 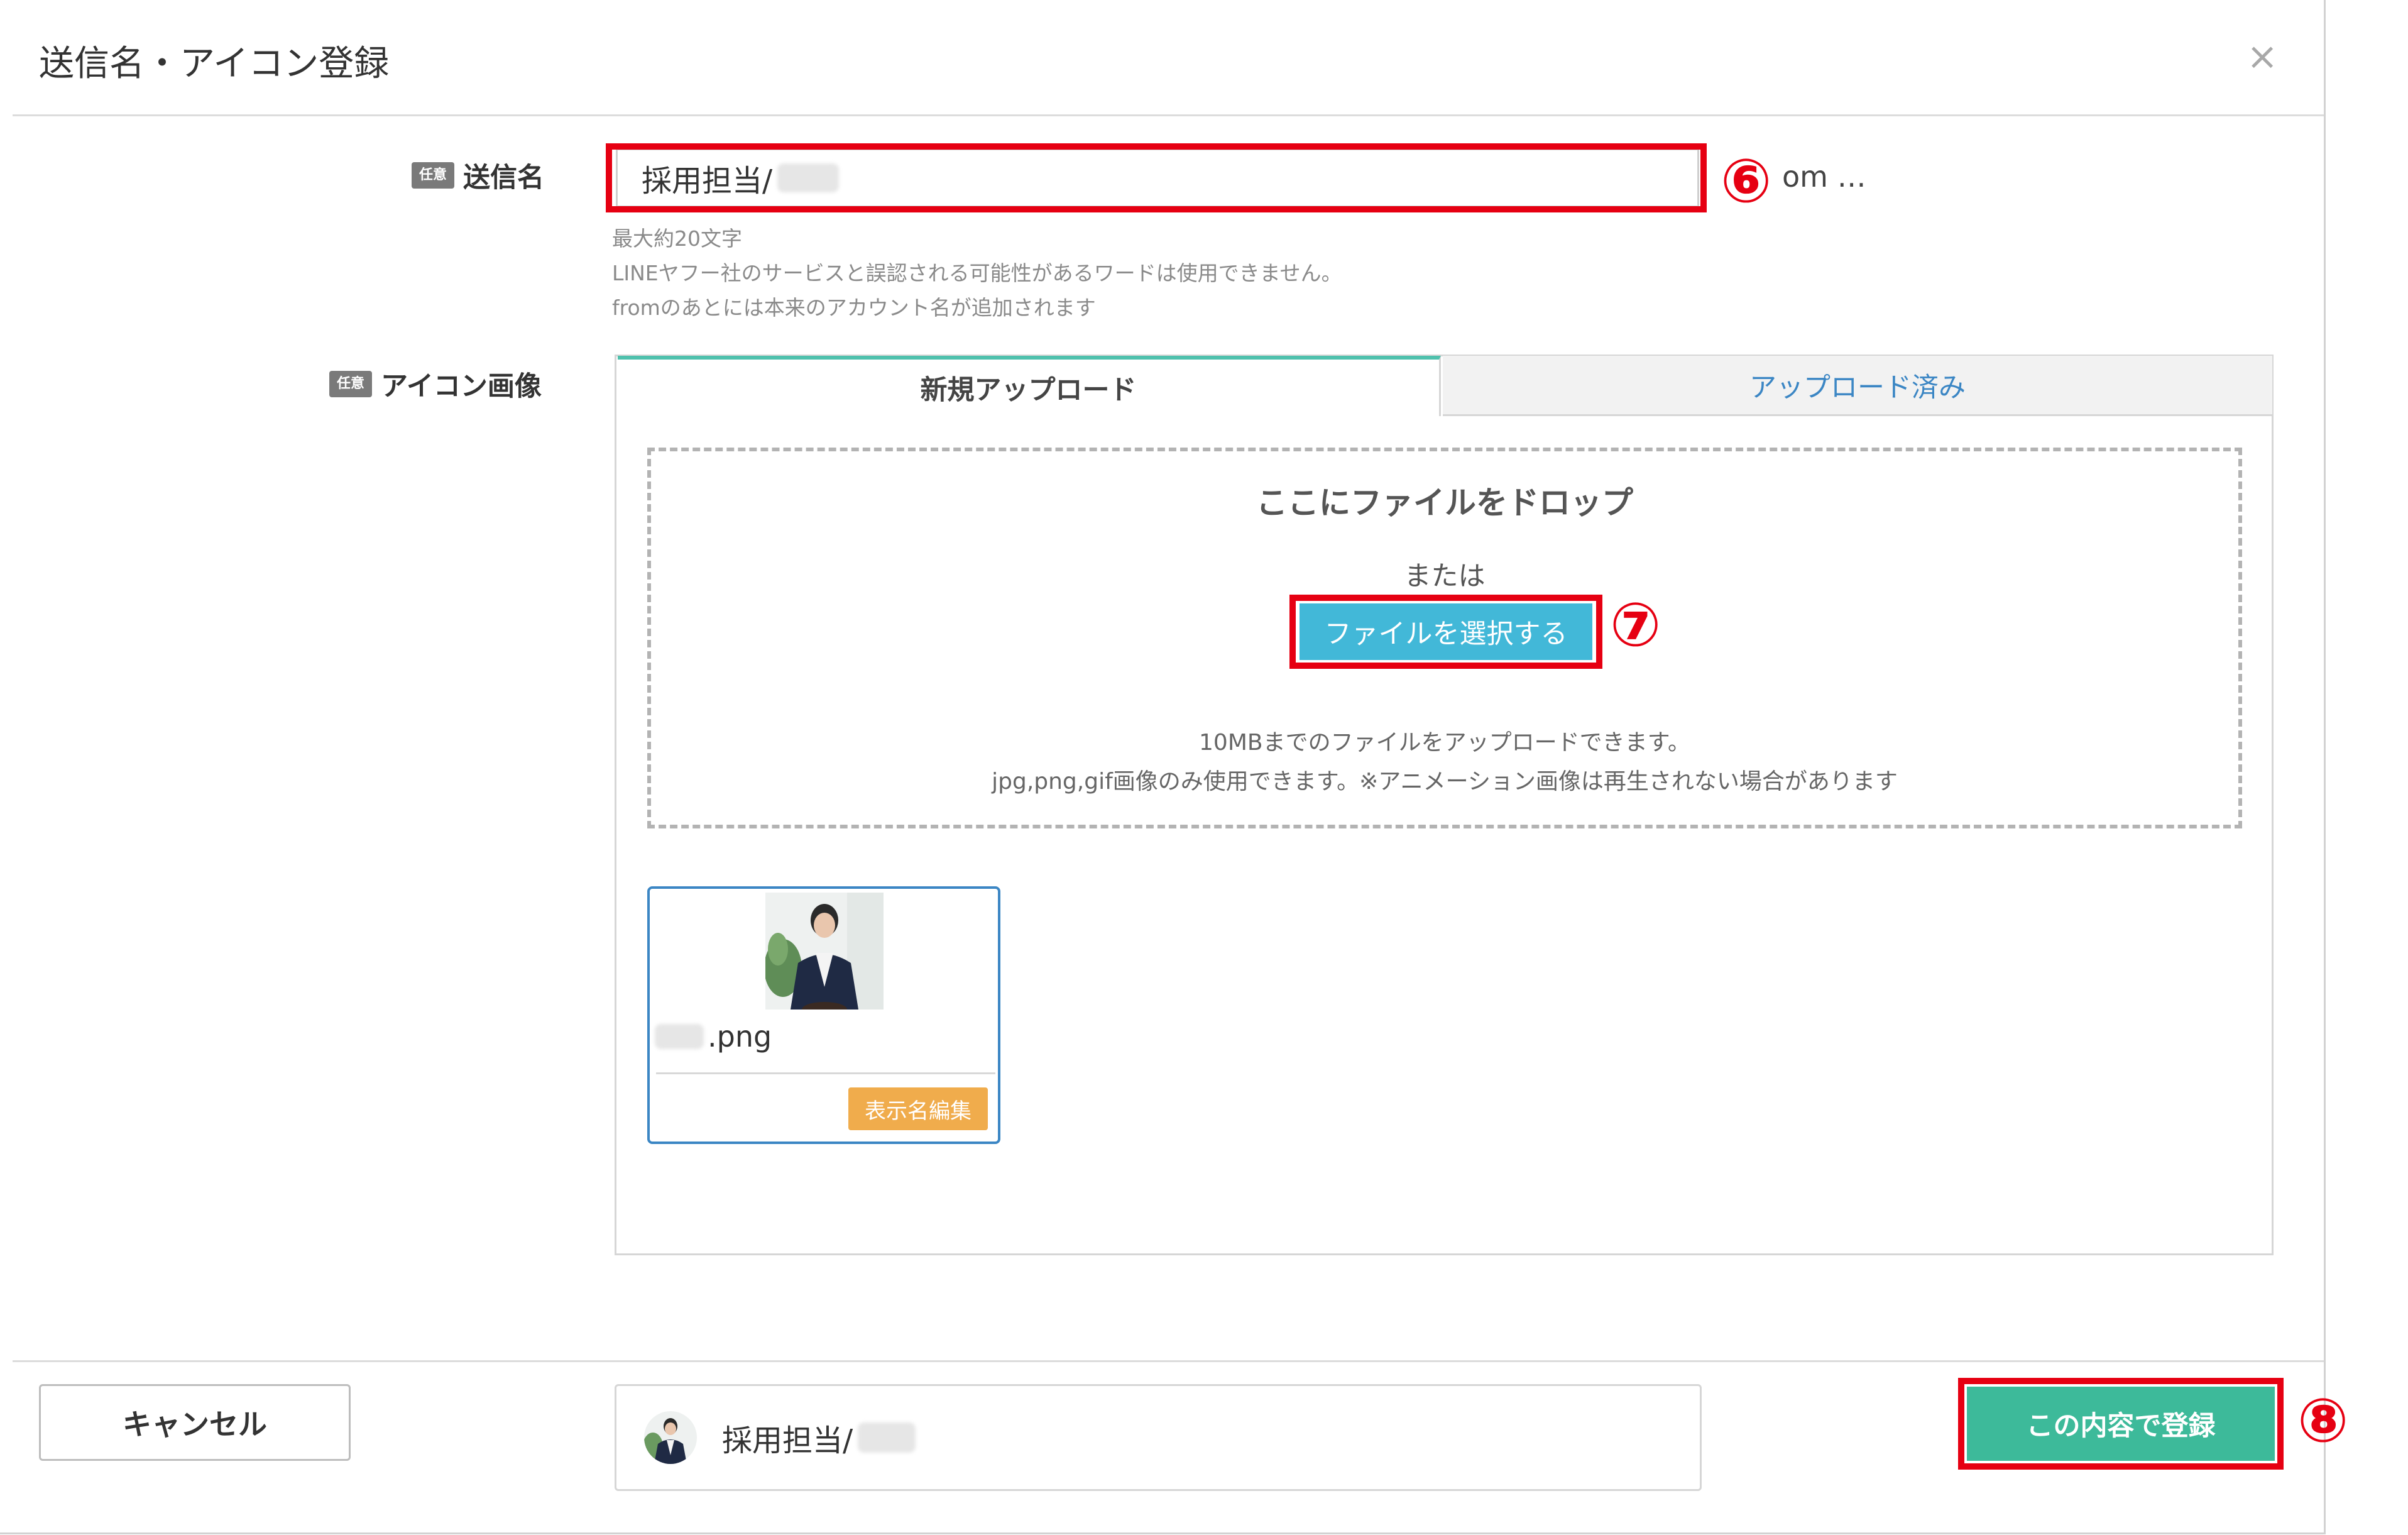 I want to click on cancel-button: キャンセル, so click(x=195, y=1422).